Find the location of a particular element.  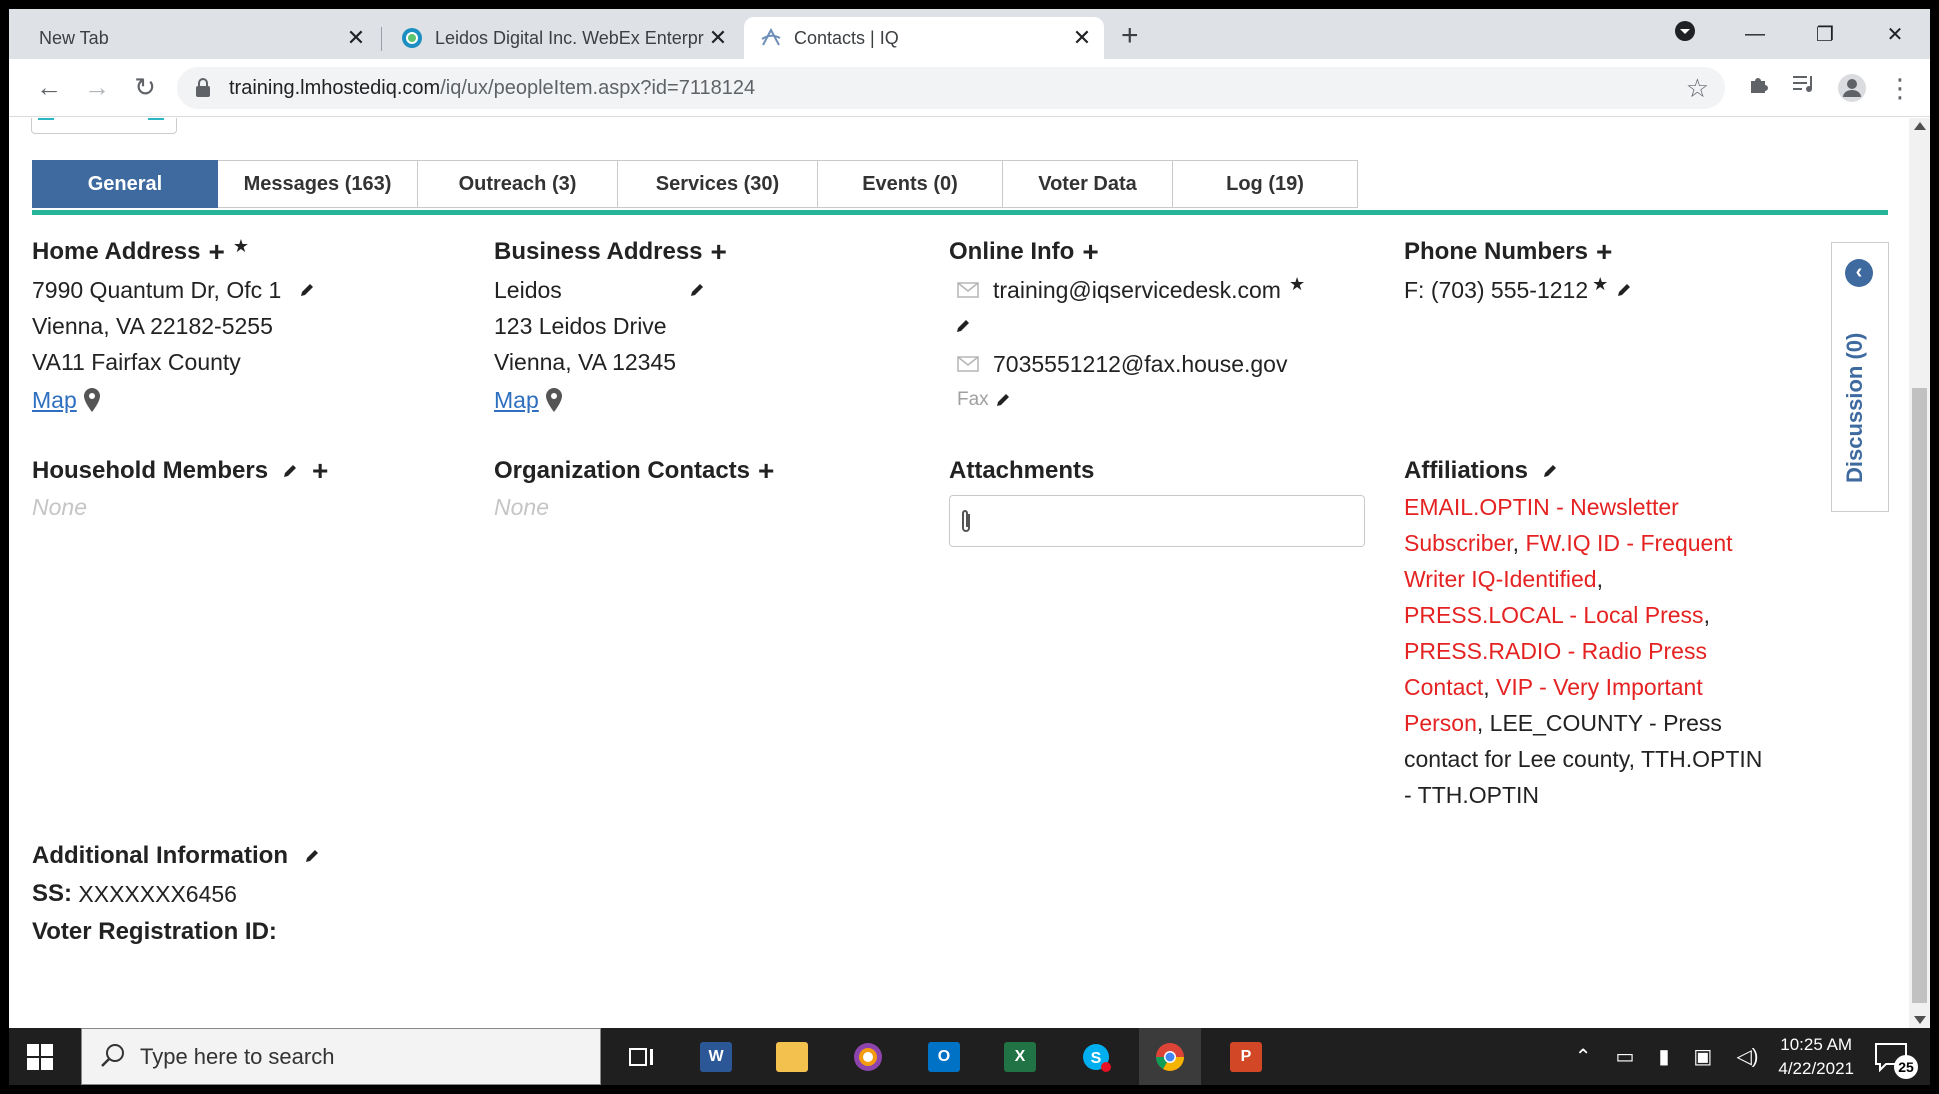

affiliation-press-local: PRESS.LOCAL - Local Press is located at coordinates (1554, 615).